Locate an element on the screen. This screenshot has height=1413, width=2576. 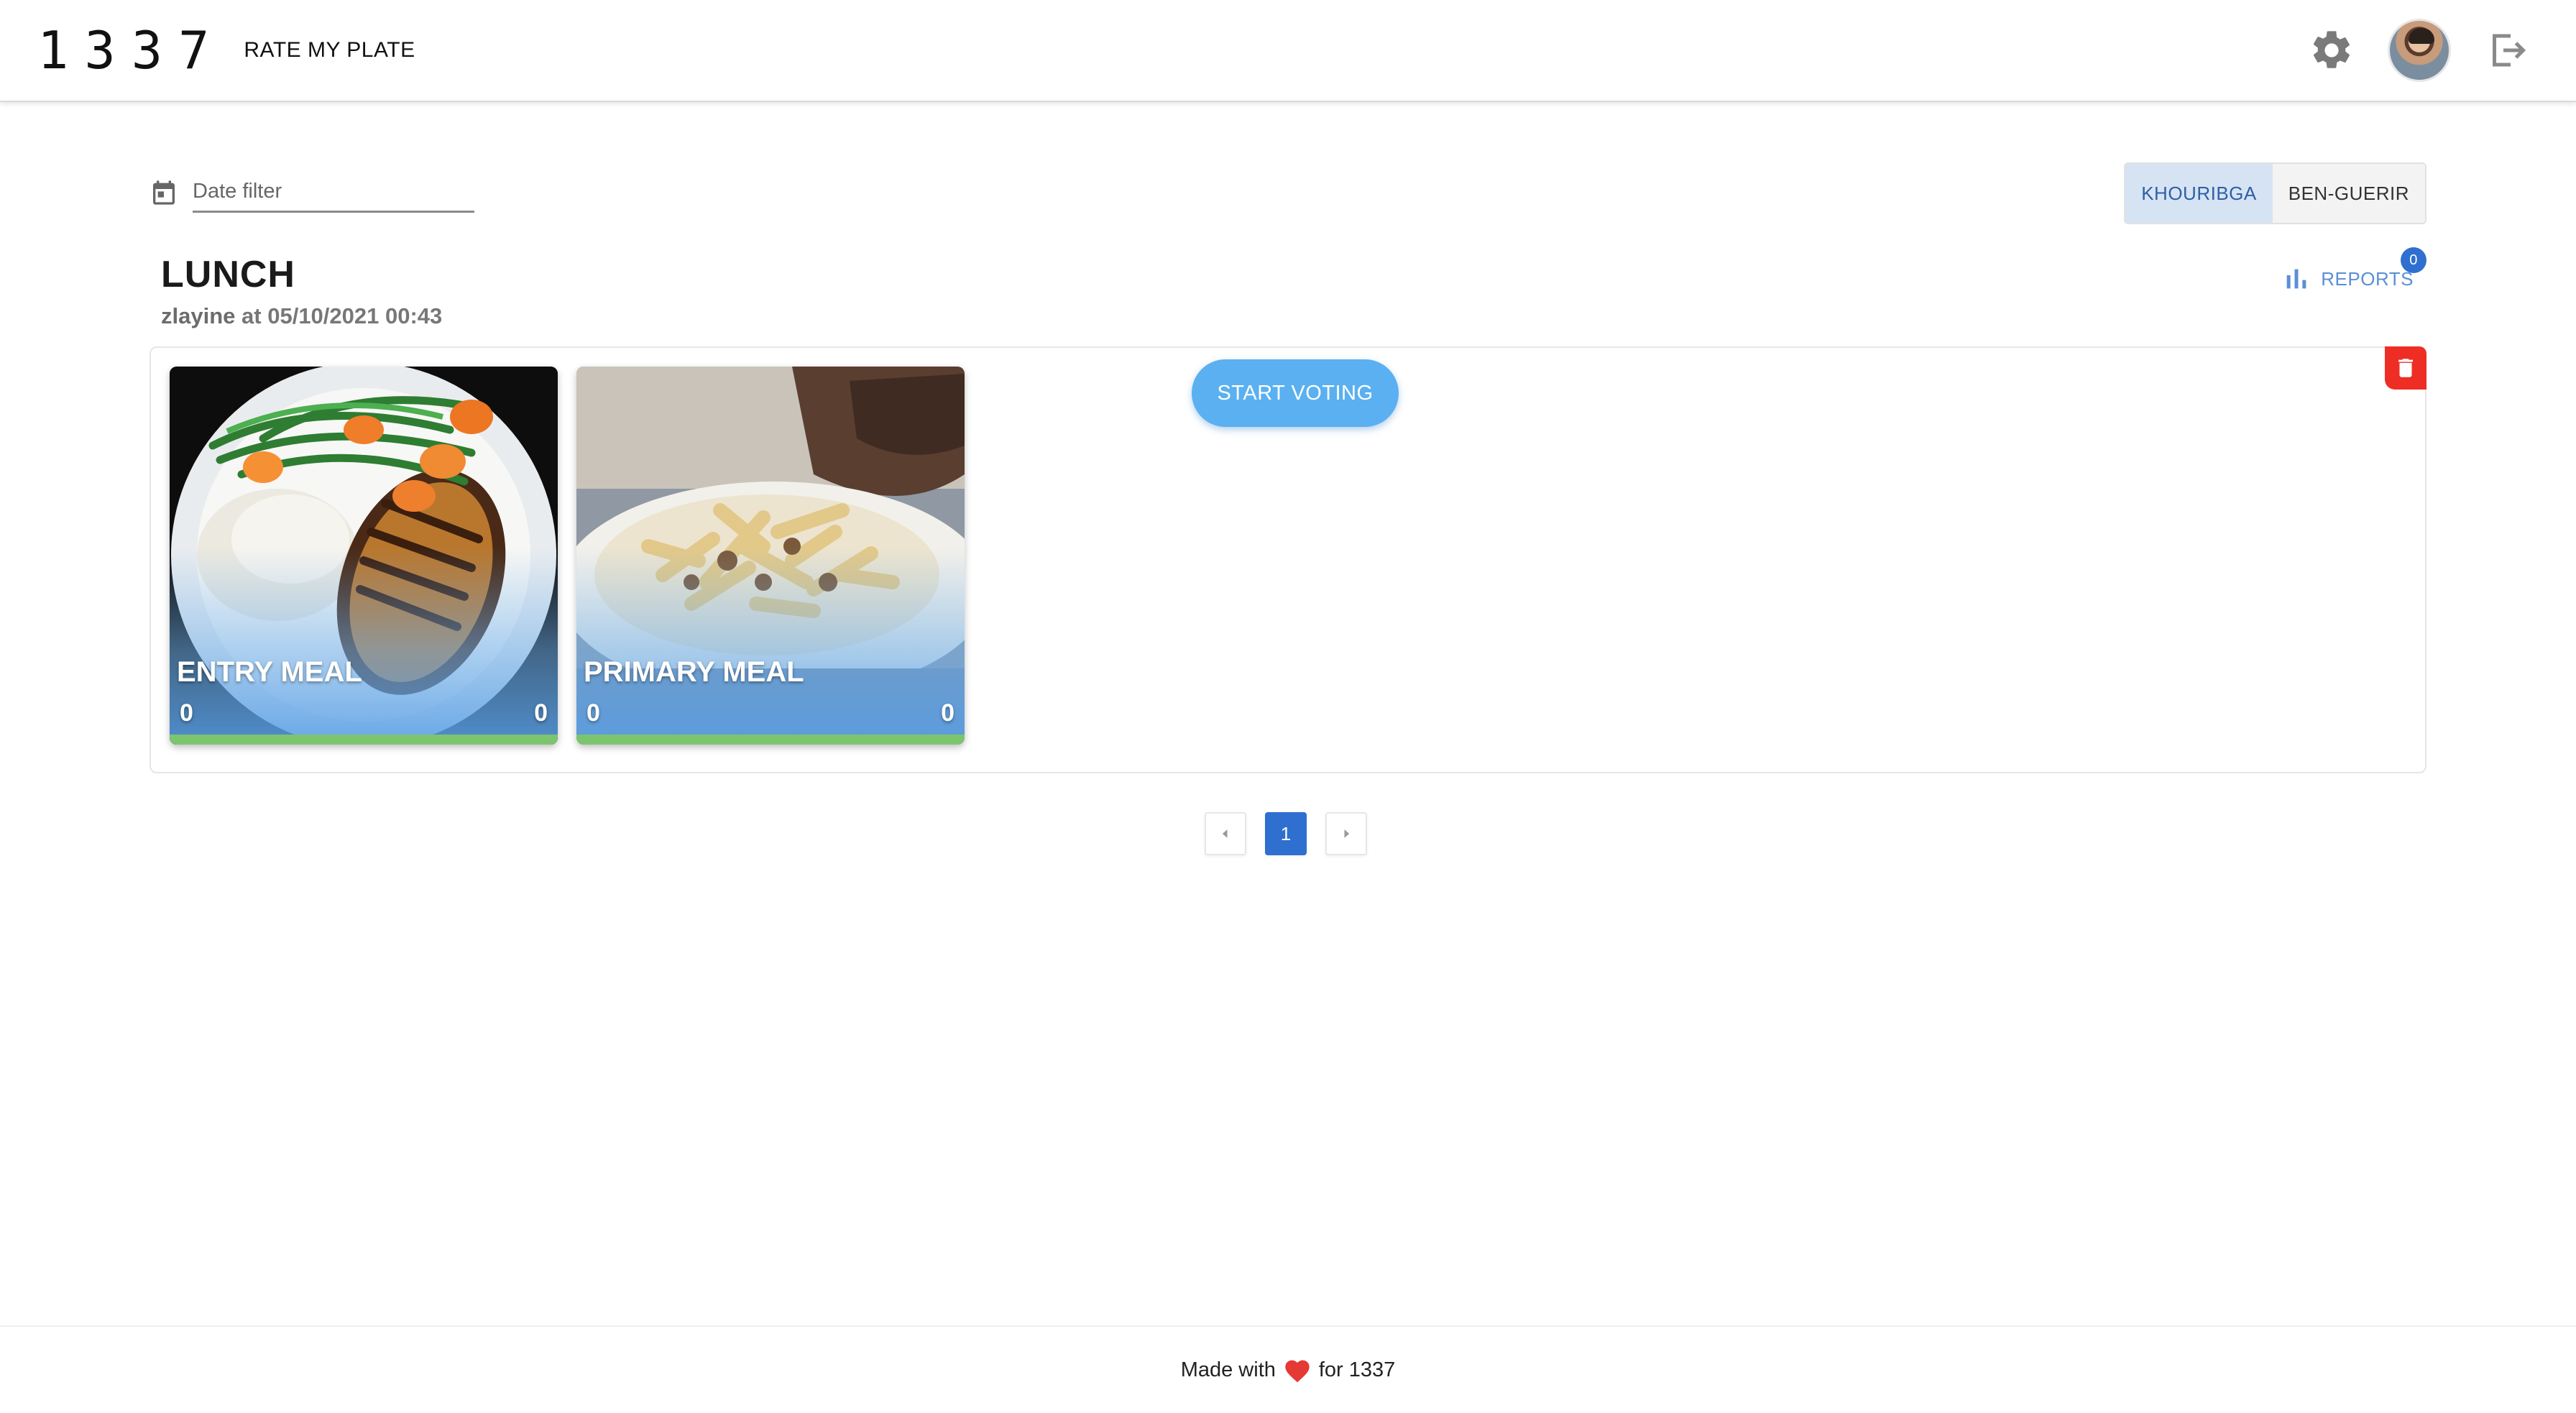
campus-khouribga-button: KHOURIBGA is located at coordinates (2199, 194).